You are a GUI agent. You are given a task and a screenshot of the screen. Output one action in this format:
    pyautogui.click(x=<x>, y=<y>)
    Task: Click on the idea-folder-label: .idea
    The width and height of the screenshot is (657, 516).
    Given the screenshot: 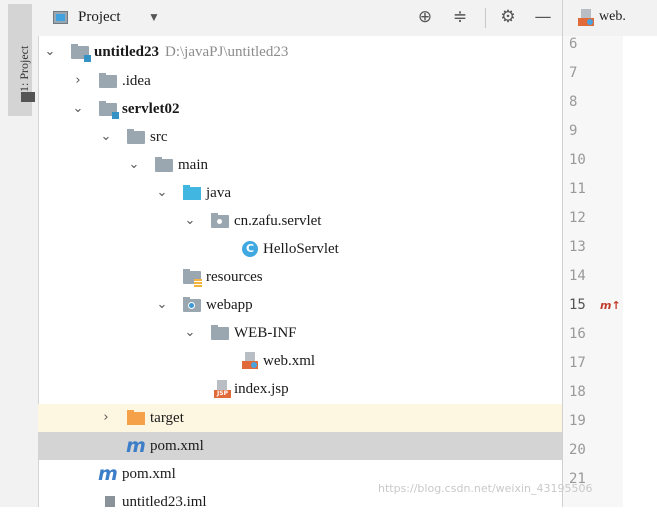 What is the action you would take?
    pyautogui.click(x=136, y=81)
    